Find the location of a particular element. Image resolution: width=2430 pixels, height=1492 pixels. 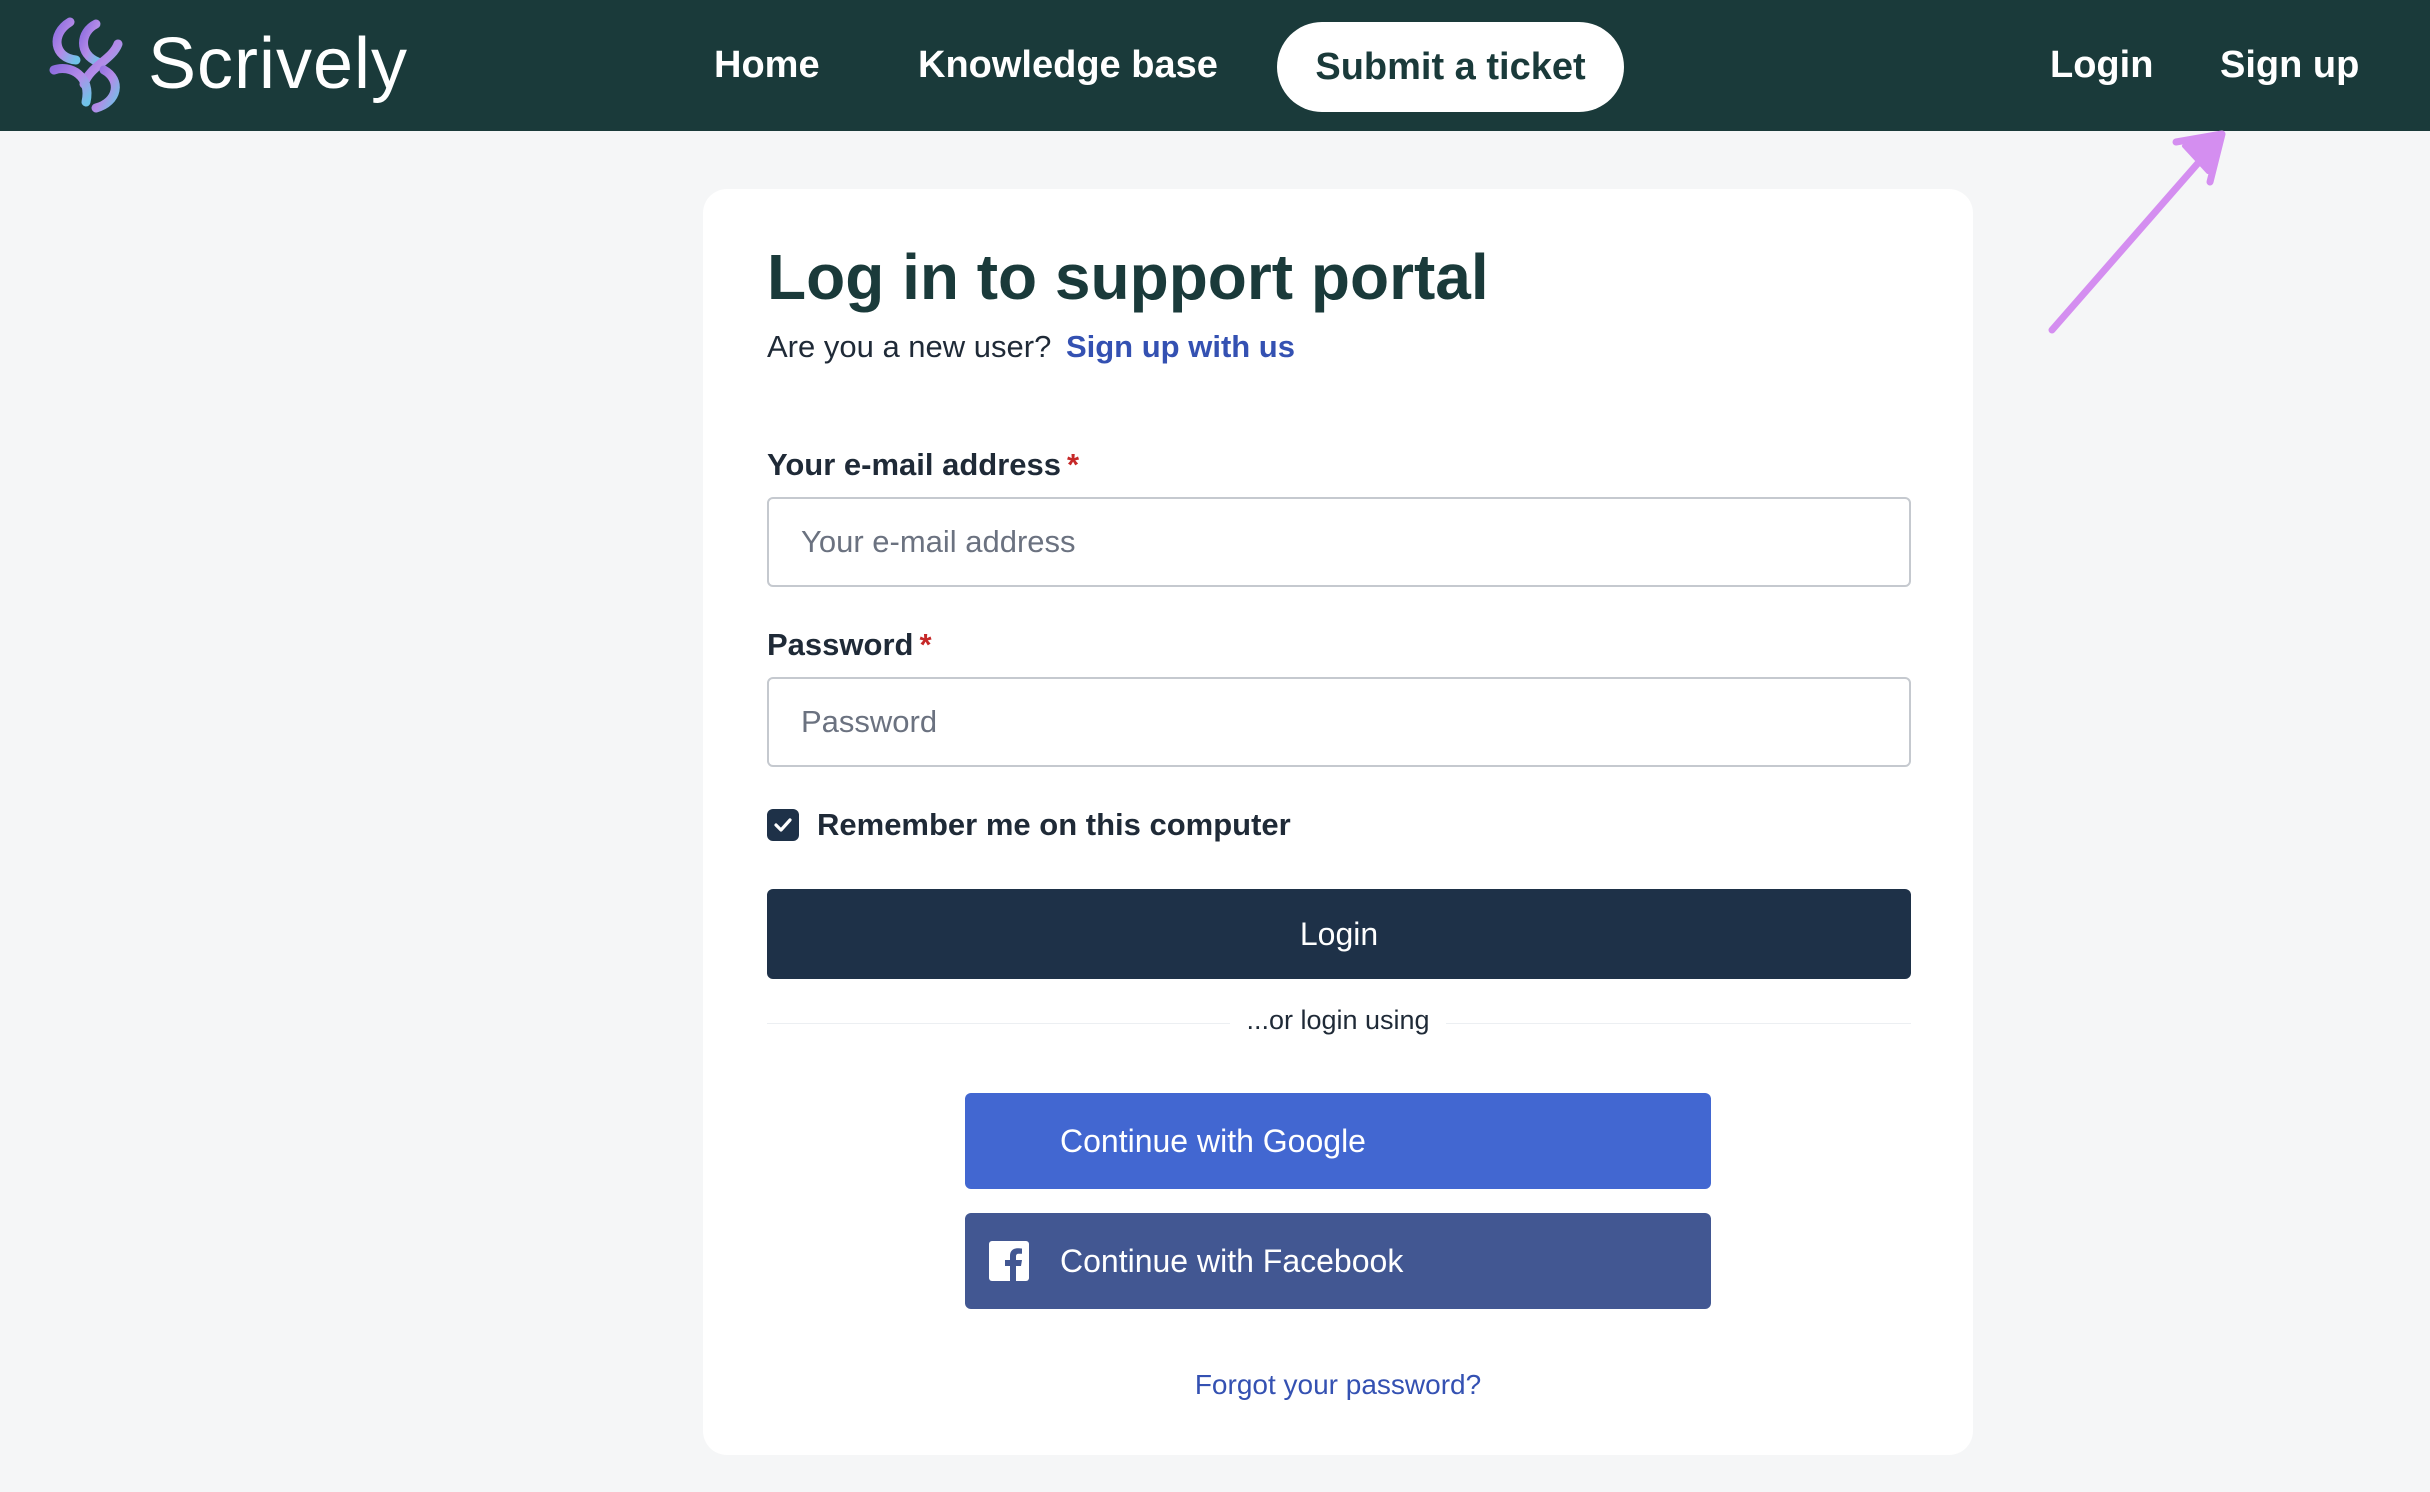

password-label-text: Password is located at coordinates (840, 644).